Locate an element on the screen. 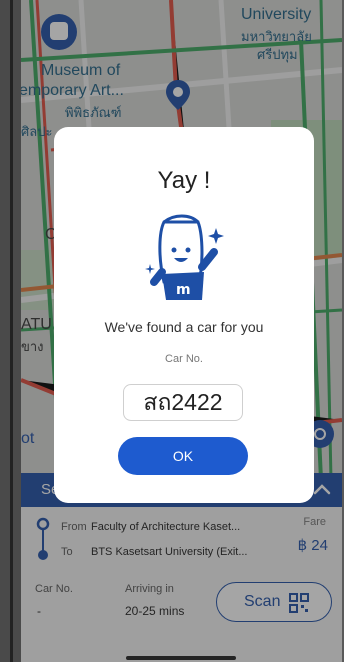  ok-button: OK is located at coordinates (183, 456).